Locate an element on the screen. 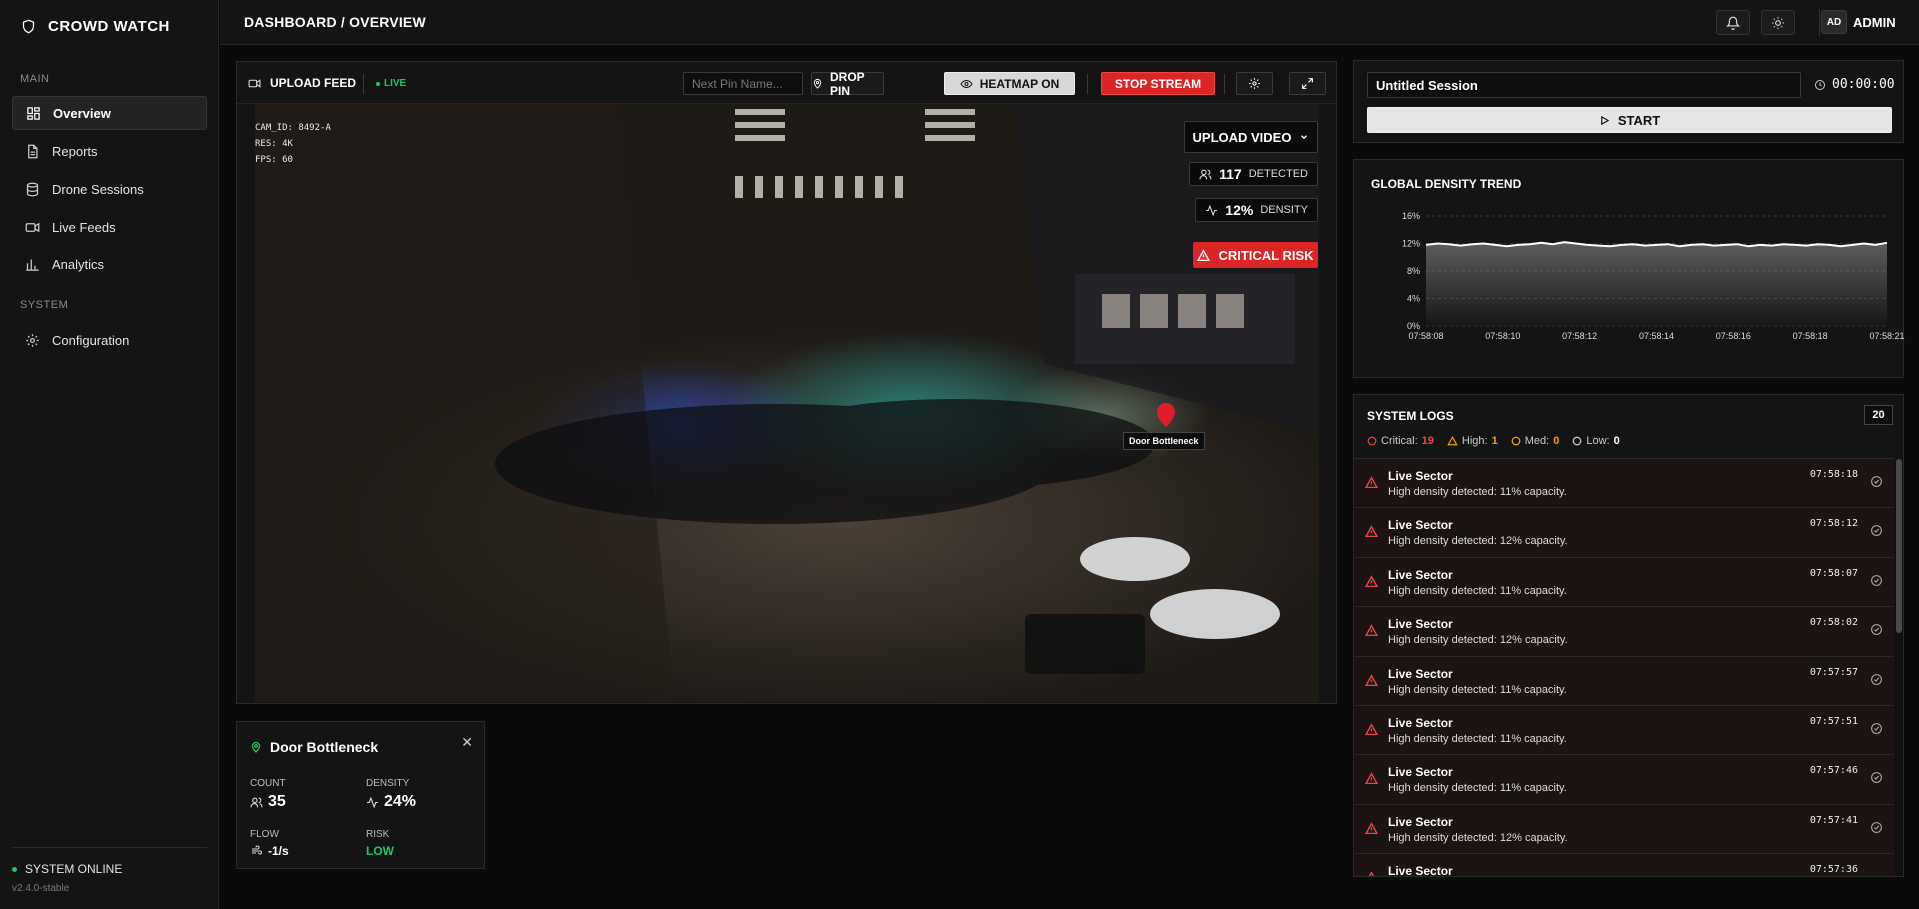 The image size is (1919, 909). activity-icon is located at coordinates (1212, 210).